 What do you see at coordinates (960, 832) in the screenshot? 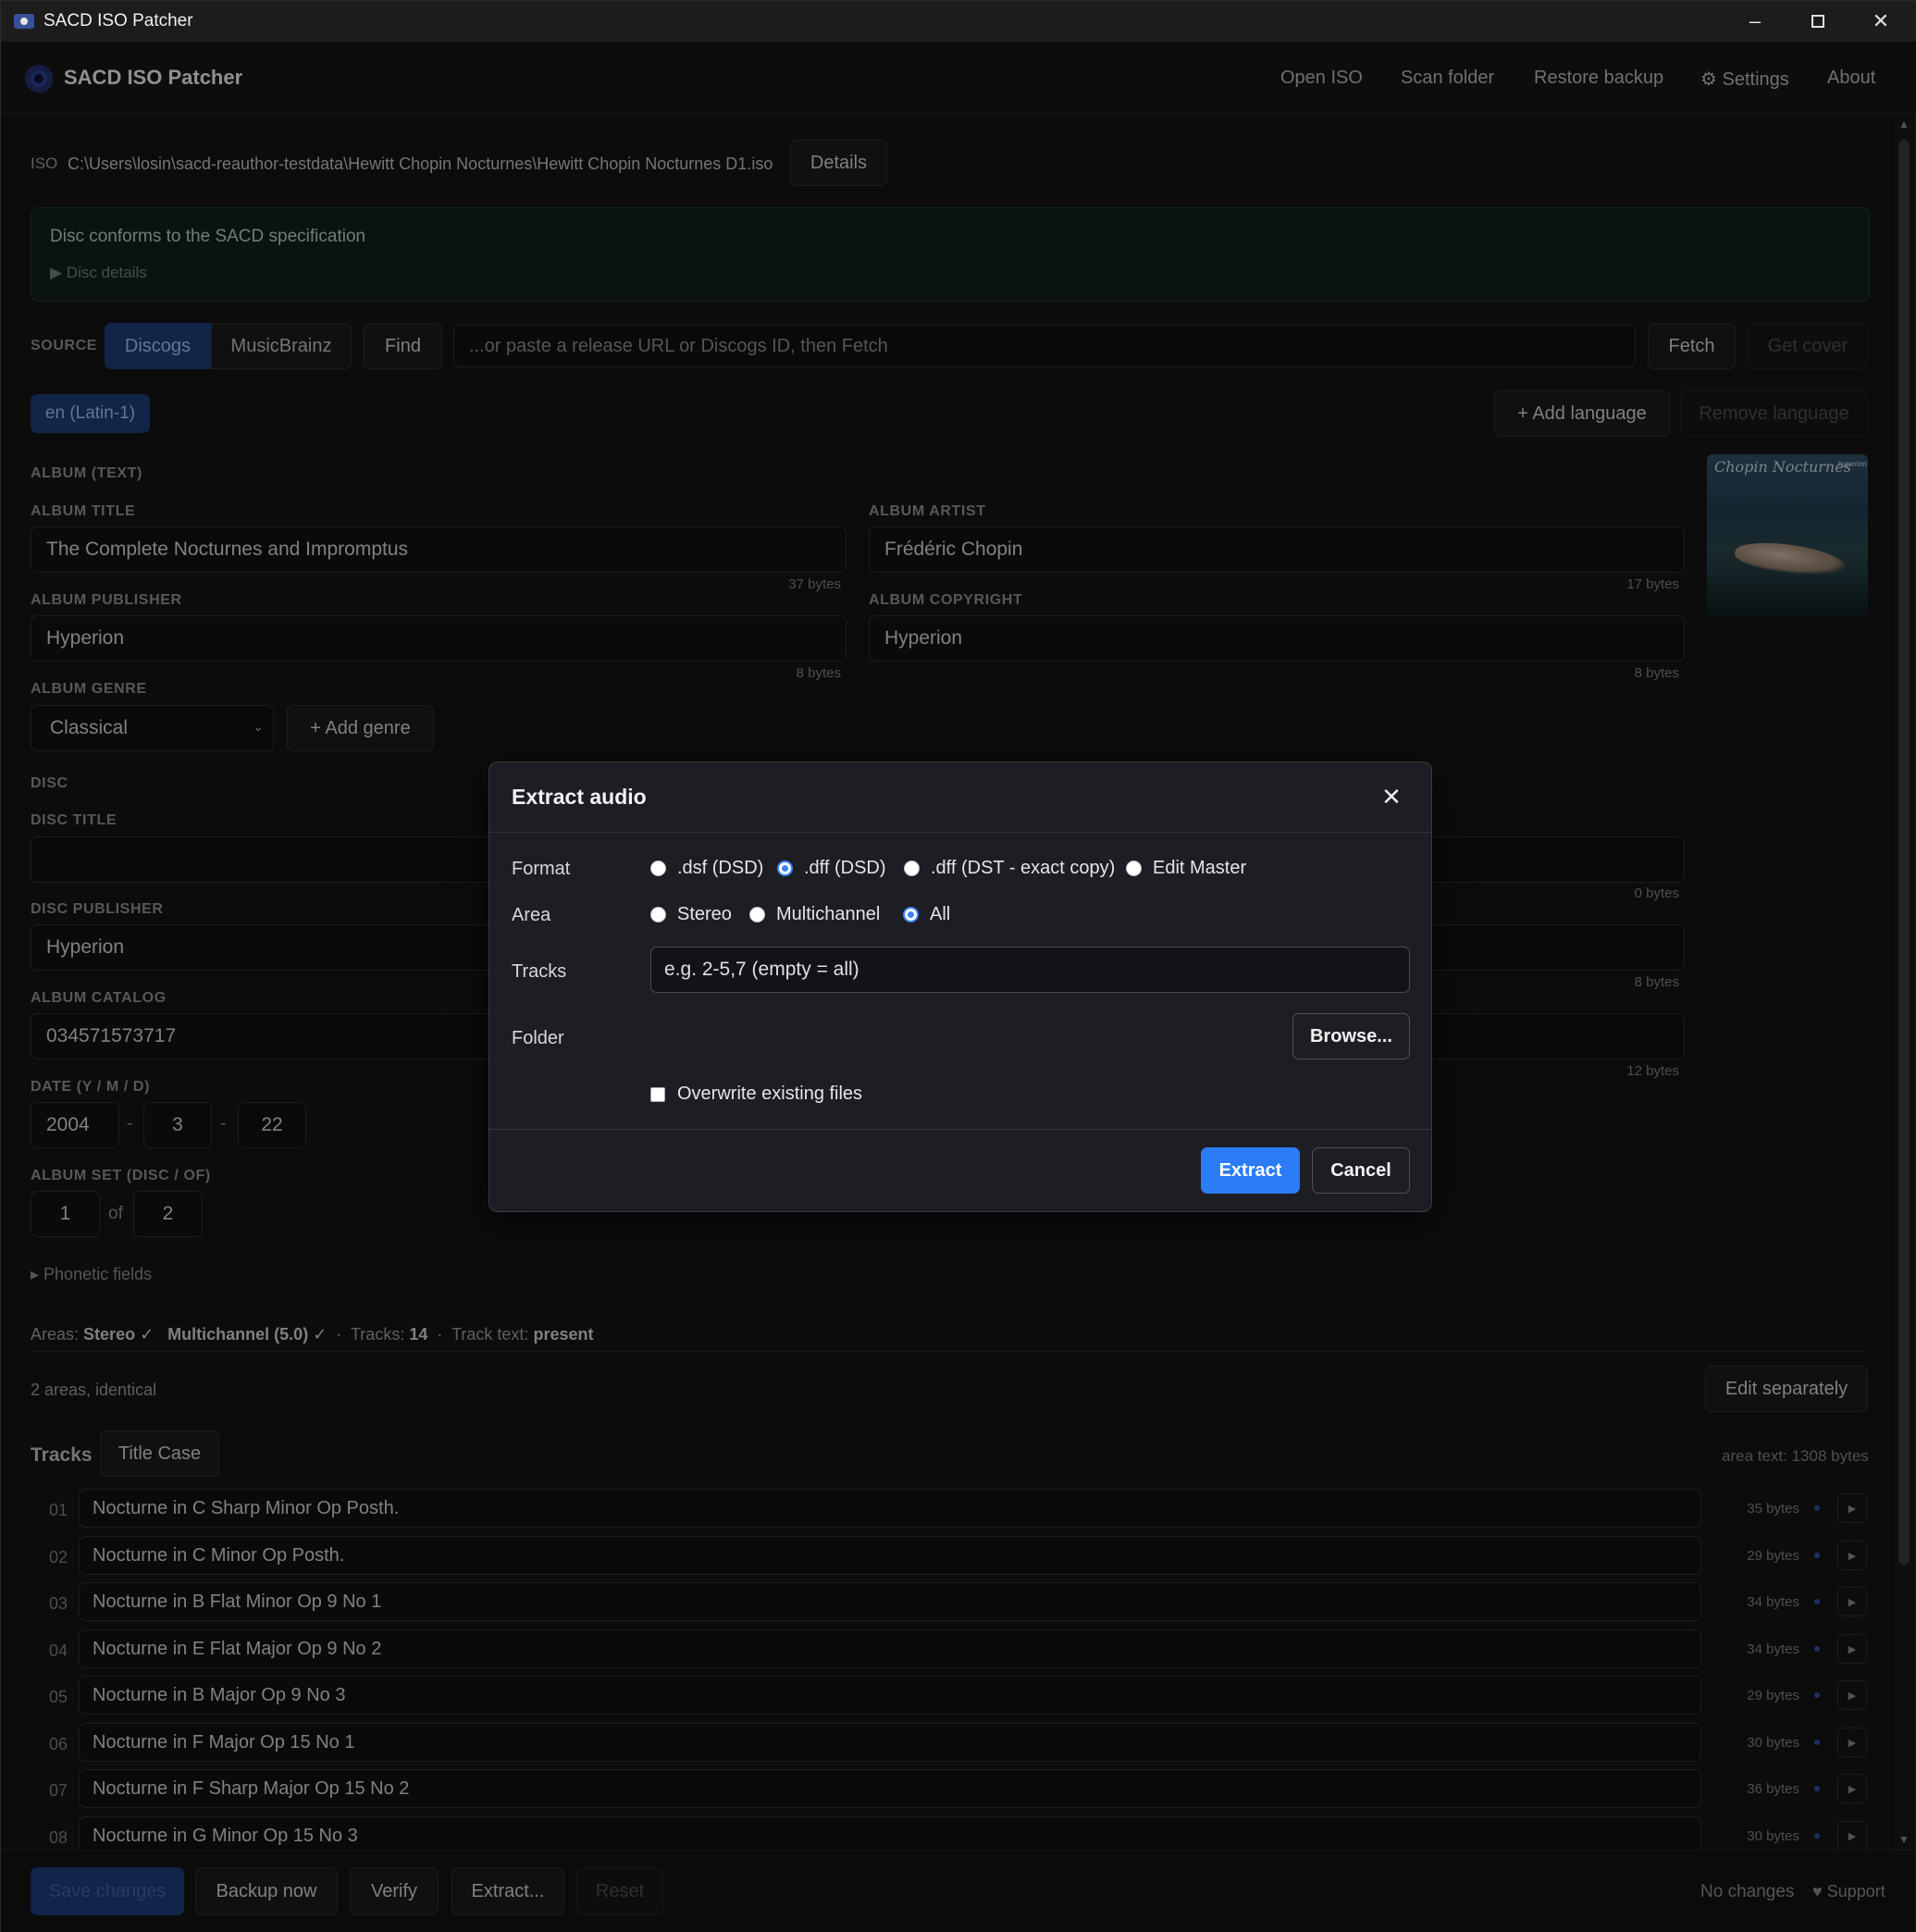
I see `dialog-header-divider` at bounding box center [960, 832].